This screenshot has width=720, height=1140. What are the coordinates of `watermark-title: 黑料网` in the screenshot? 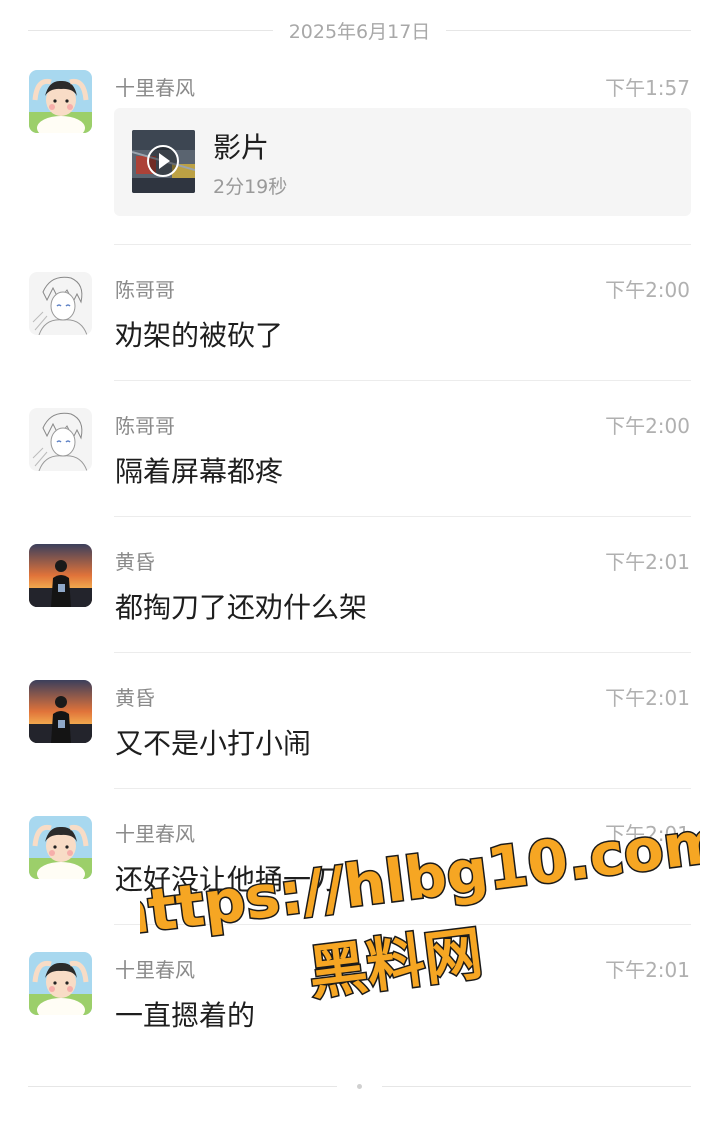 It's located at (395, 963).